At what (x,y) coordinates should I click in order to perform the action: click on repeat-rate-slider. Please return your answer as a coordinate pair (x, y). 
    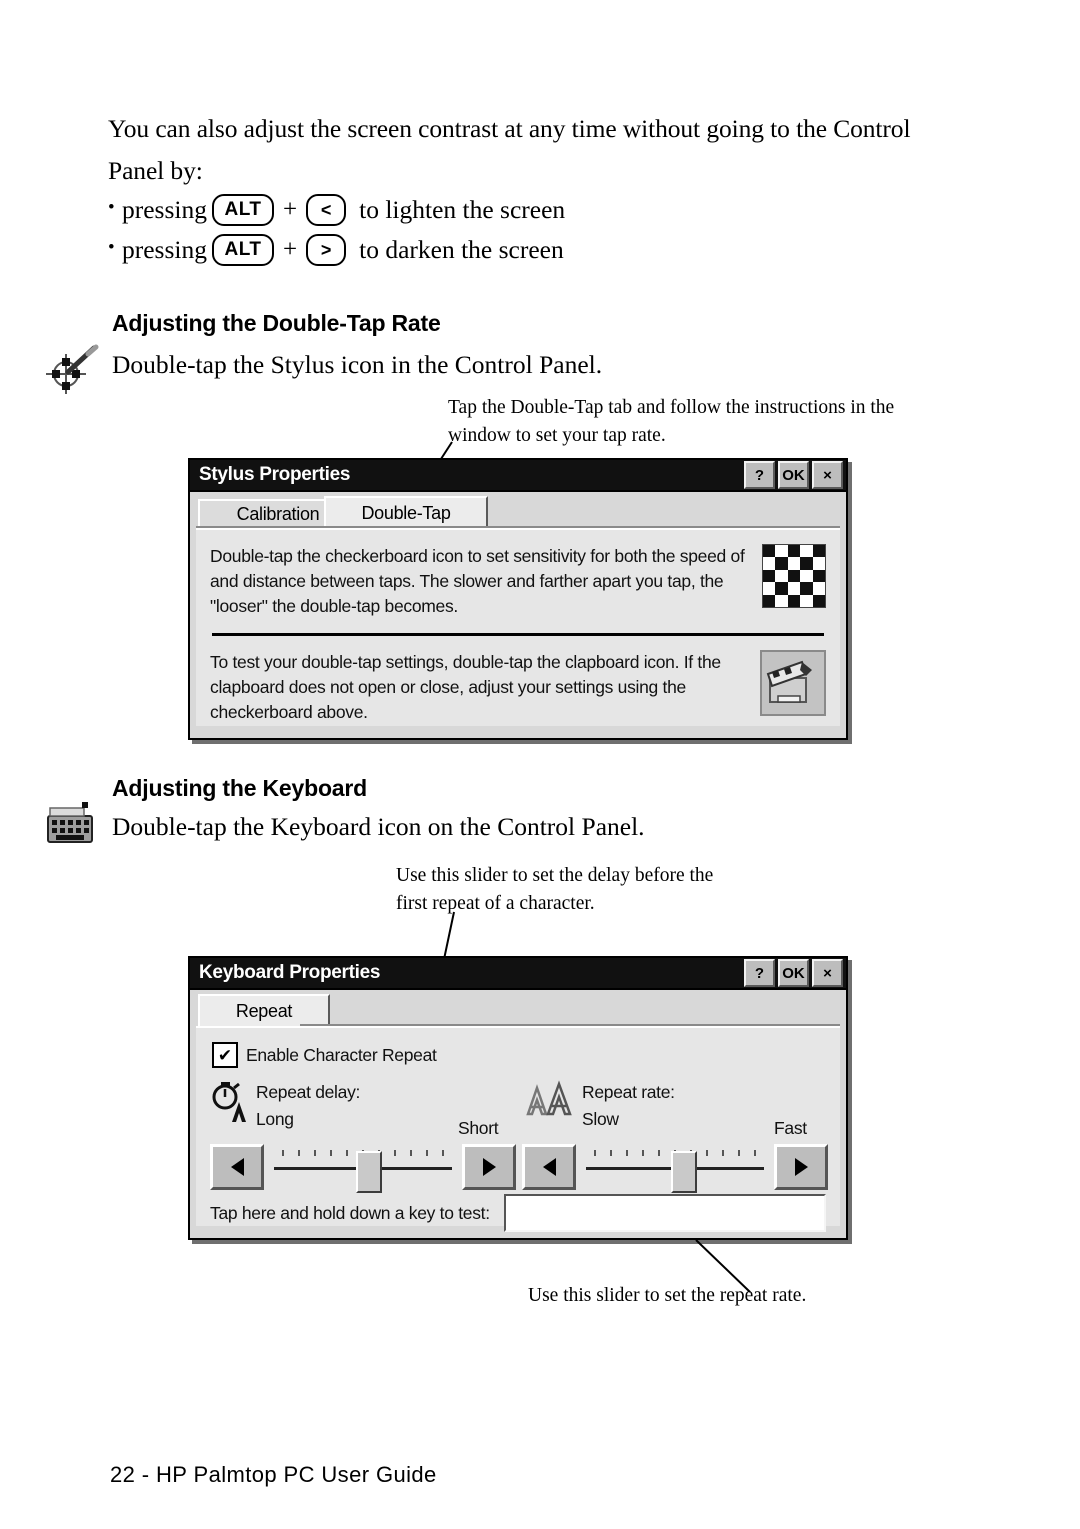
    Looking at the image, I should click on (675, 1169).